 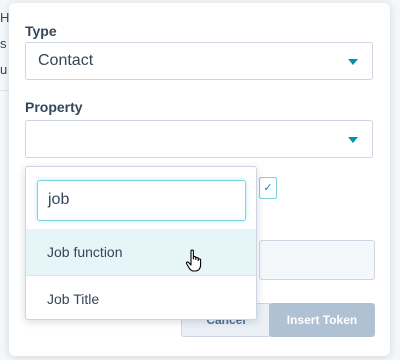 What do you see at coordinates (193, 260) in the screenshot?
I see `hand-cursor-icon` at bounding box center [193, 260].